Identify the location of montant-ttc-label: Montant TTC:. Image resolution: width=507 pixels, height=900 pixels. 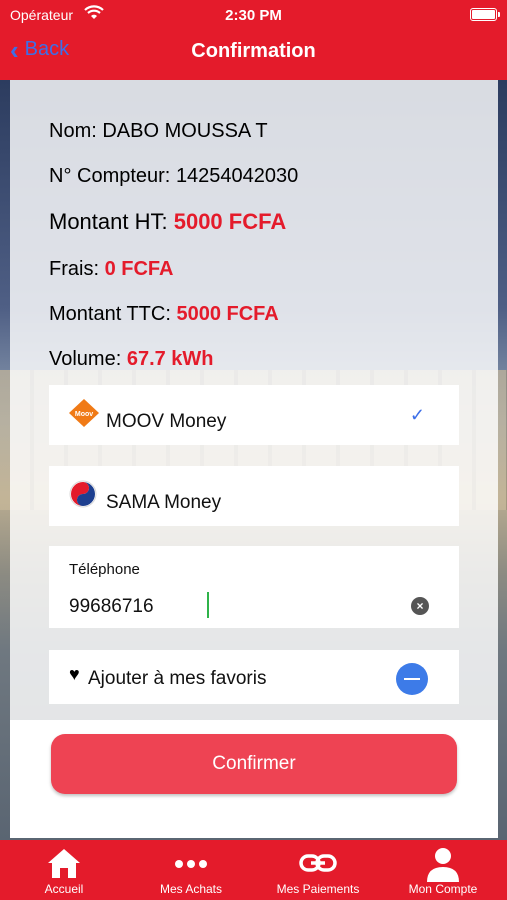
(113, 314).